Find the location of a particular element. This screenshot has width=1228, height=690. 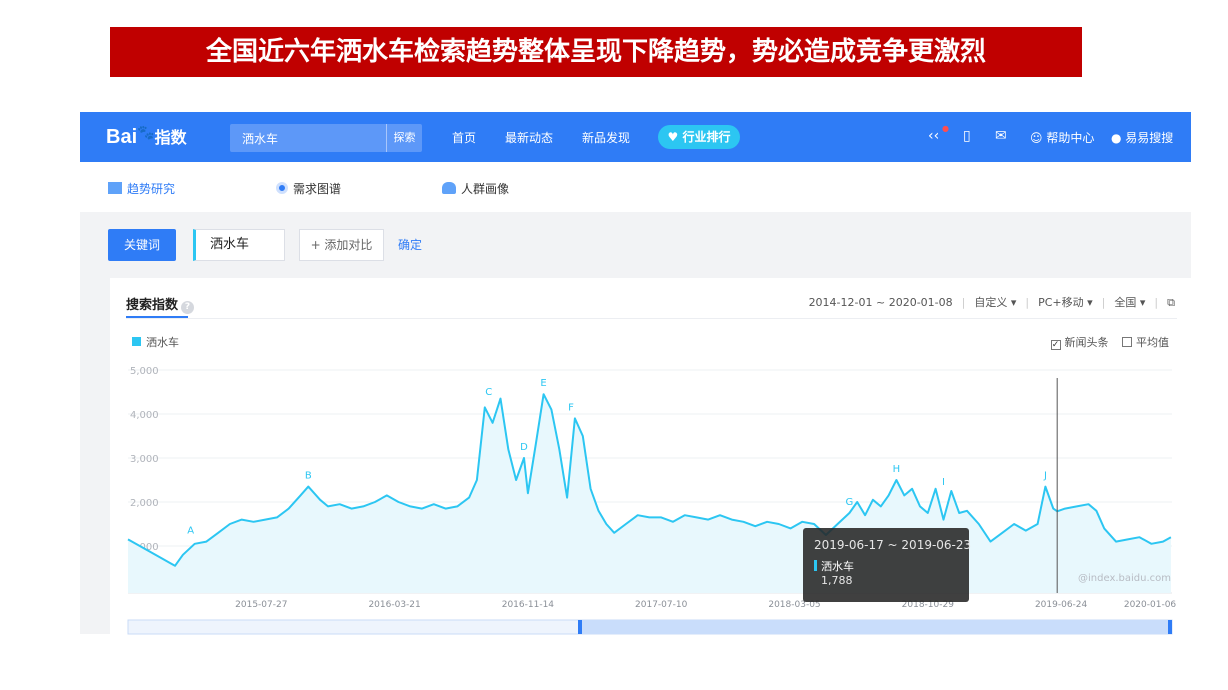

watermark: @index.baidu.com is located at coordinates (1125, 578).